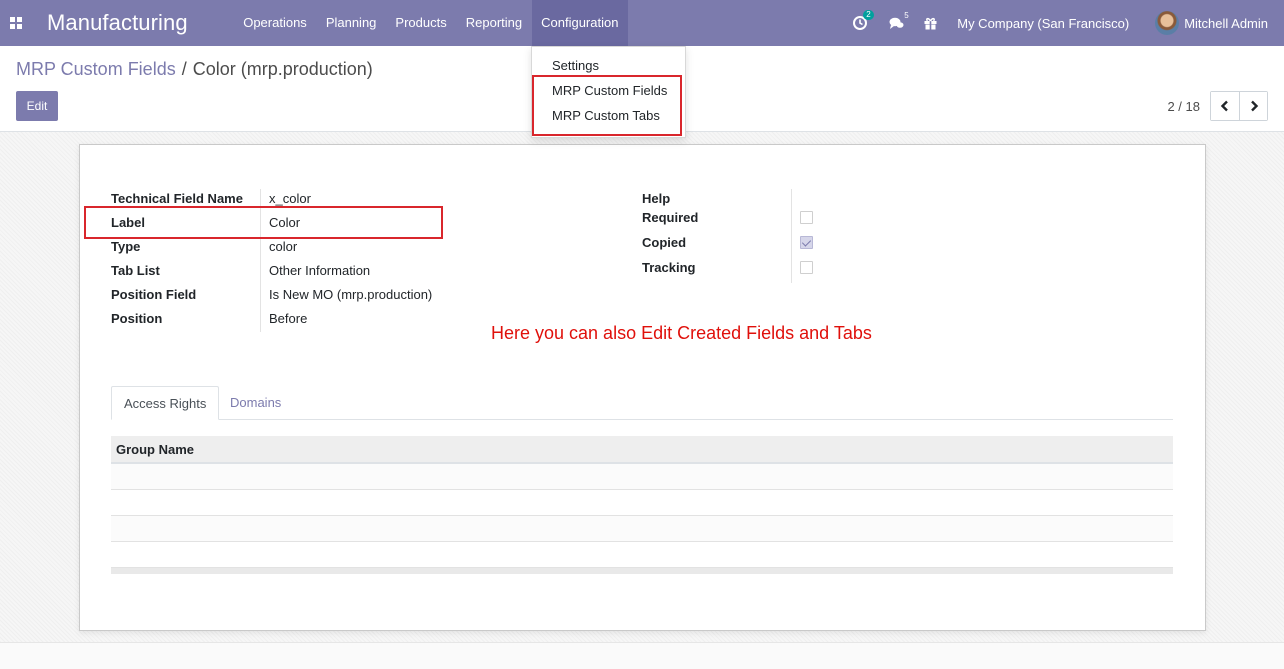 The height and width of the screenshot is (669, 1284). What do you see at coordinates (260, 260) in the screenshot?
I see `left-group-divider` at bounding box center [260, 260].